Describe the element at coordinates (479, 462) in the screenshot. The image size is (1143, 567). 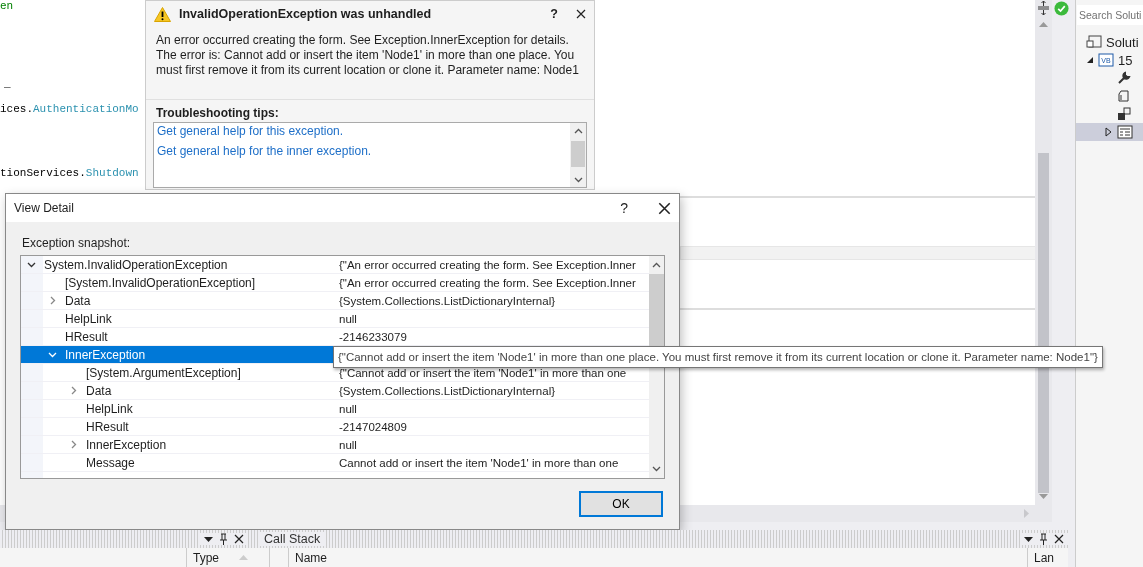
I see `property-value: Cannot add or insert the item 'Node1' in more than one` at that location.